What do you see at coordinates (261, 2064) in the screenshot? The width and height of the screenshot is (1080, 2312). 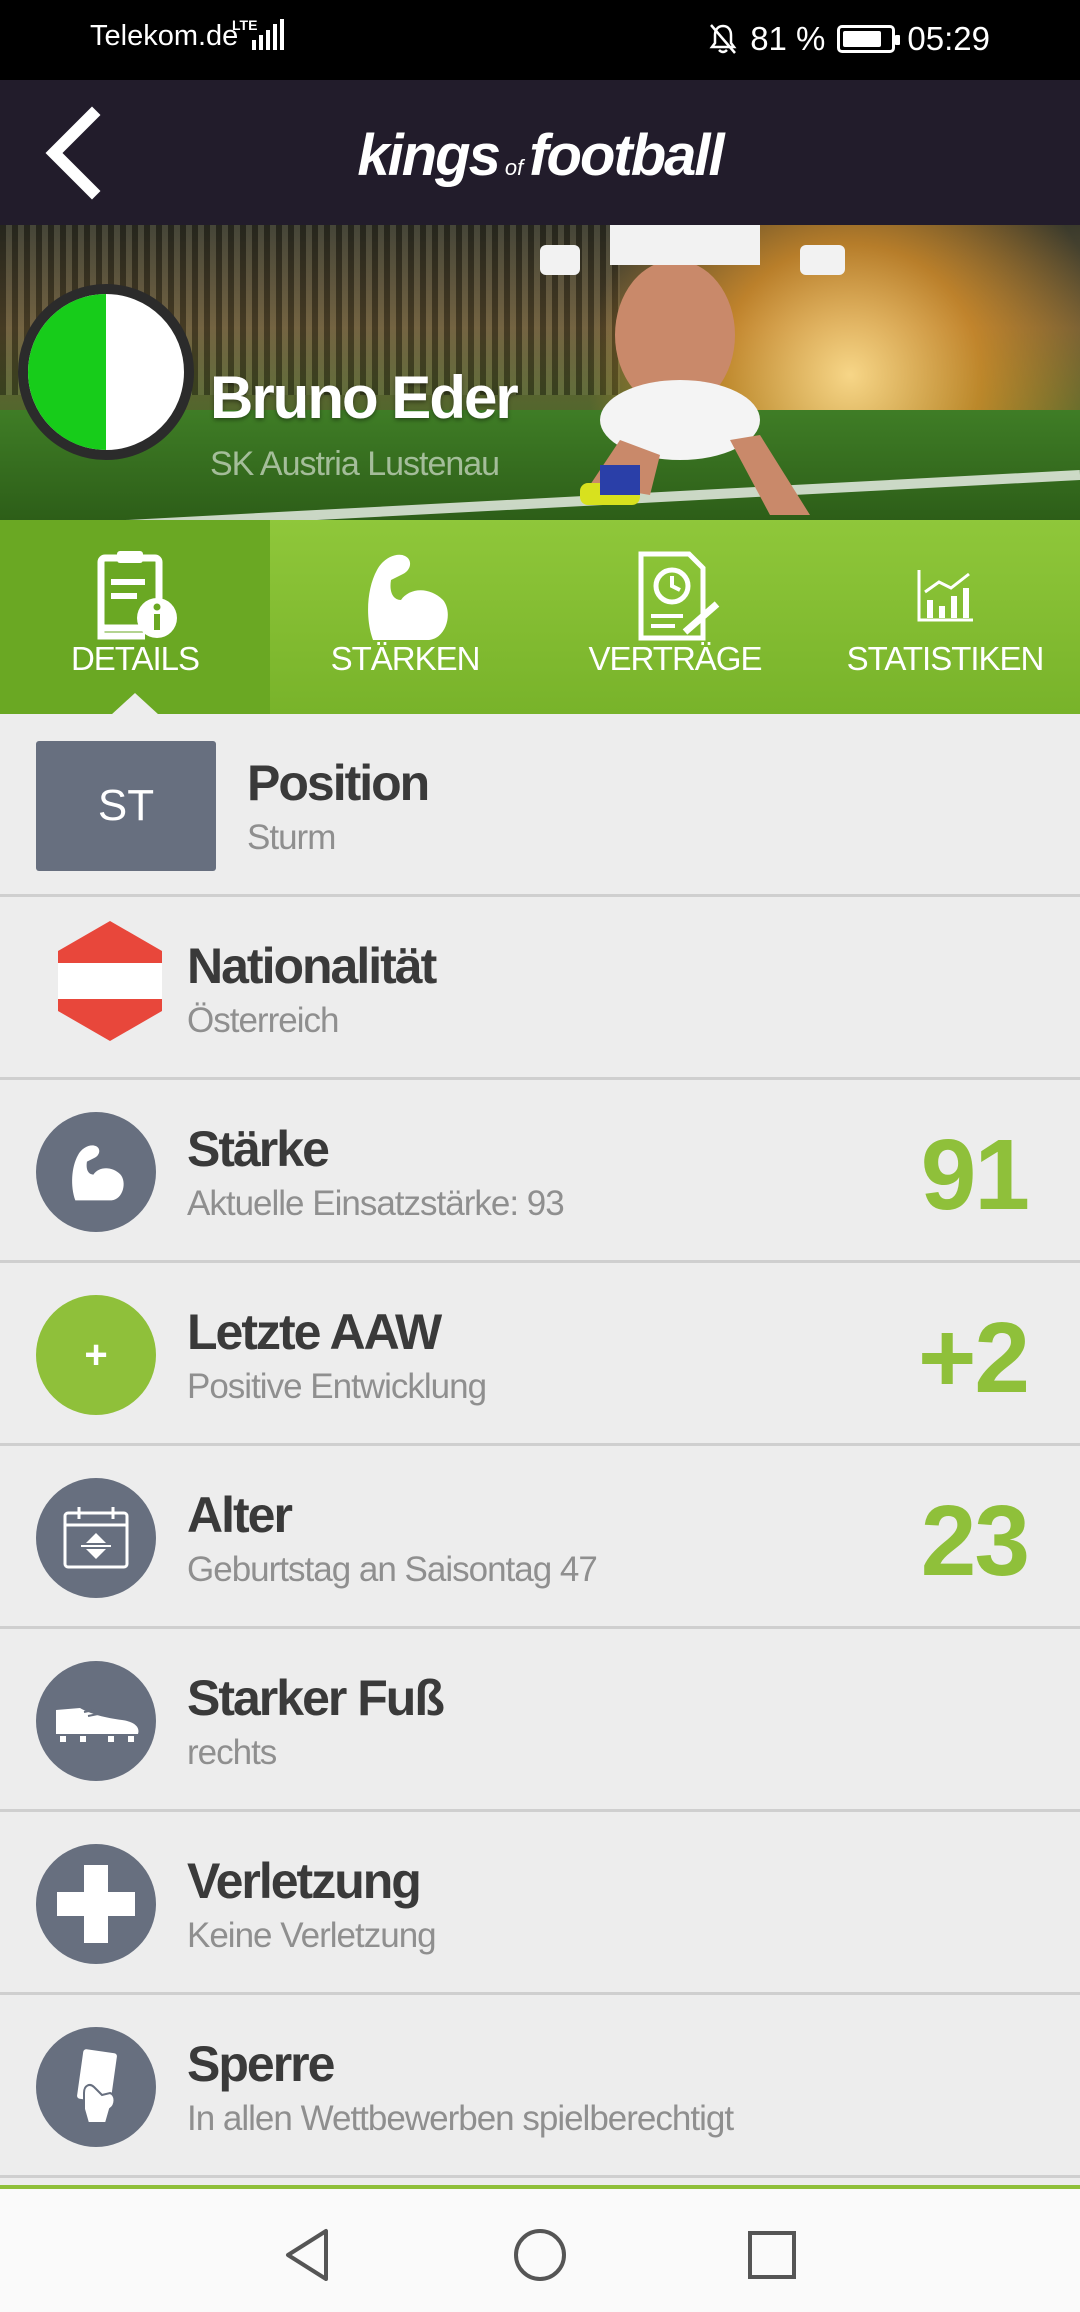 I see `suspension-title: Sperre` at bounding box center [261, 2064].